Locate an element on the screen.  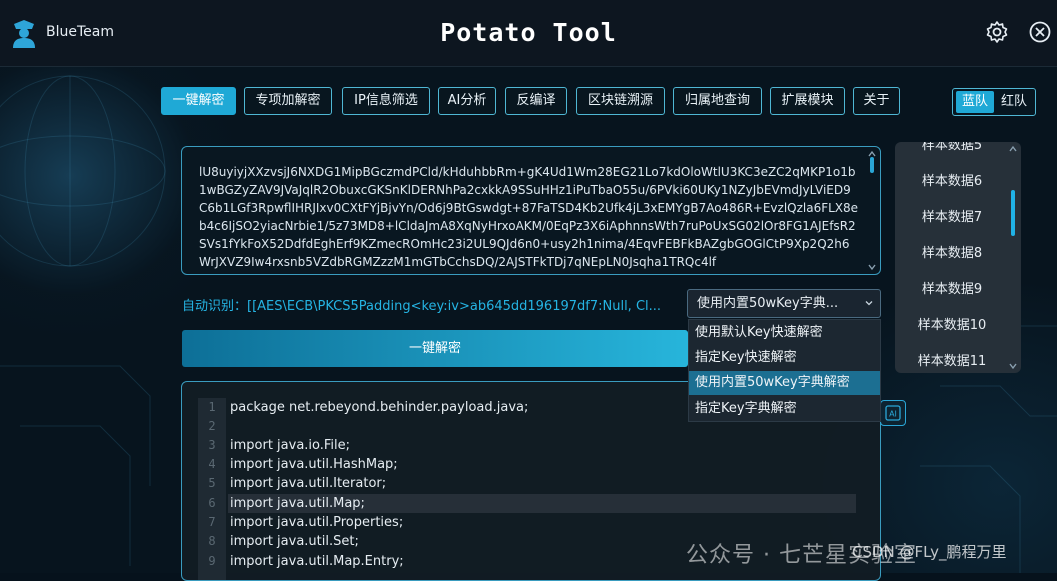
csdn-watermark: CSDN @FLy_鹏程万里 is located at coordinates (929, 552).